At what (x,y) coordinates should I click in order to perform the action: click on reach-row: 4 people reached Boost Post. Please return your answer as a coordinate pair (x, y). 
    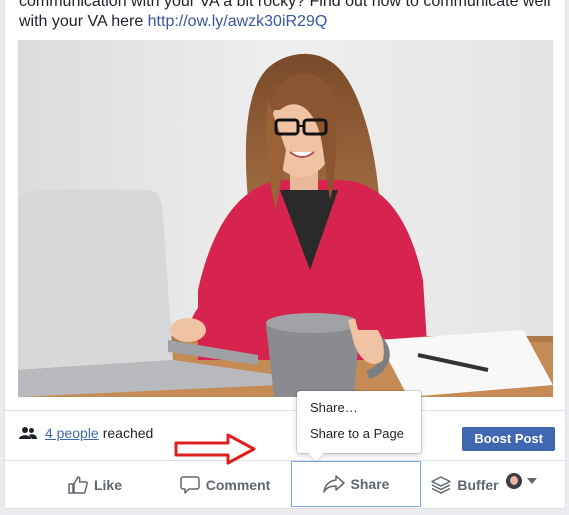
    Looking at the image, I should click on (285, 435).